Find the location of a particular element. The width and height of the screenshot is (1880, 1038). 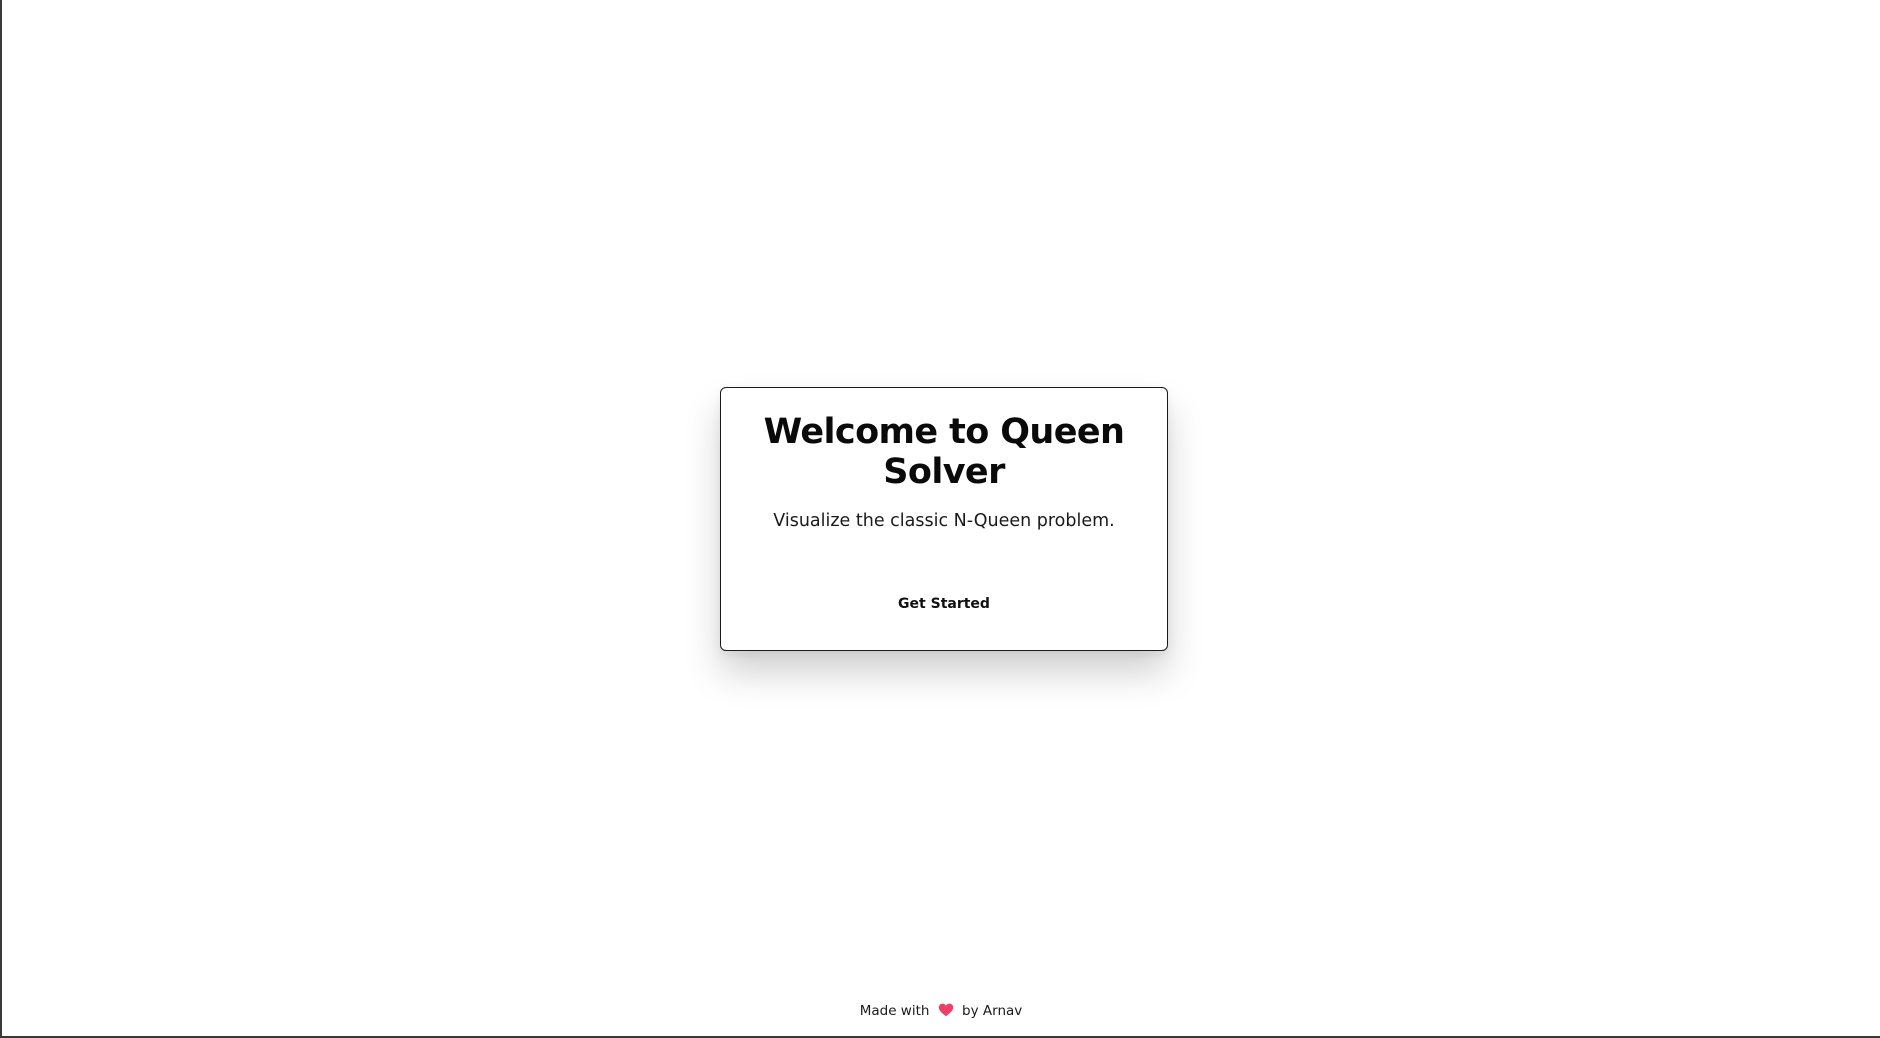

footer: Made with by Arnav is located at coordinates (941, 1011).